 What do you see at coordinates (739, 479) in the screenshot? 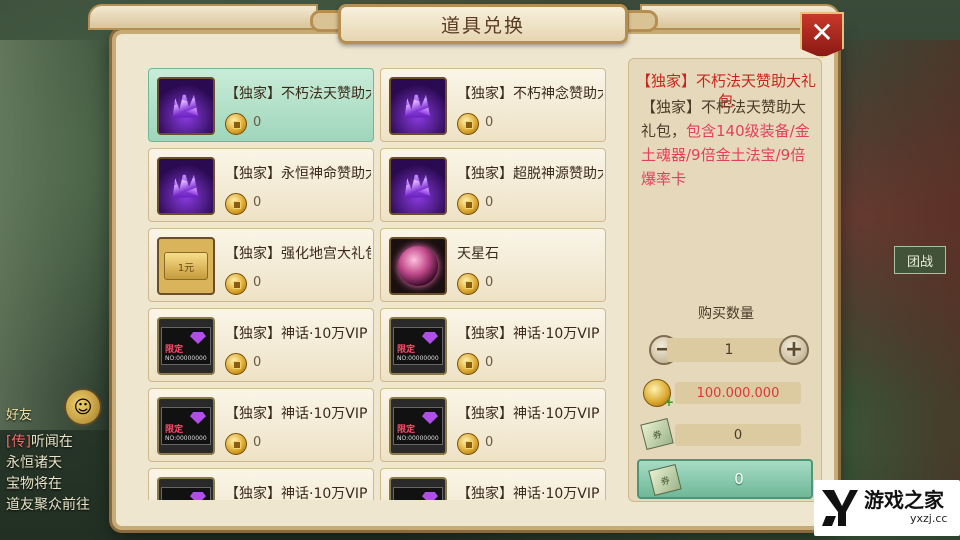
I see `buy-button-price: 0` at bounding box center [739, 479].